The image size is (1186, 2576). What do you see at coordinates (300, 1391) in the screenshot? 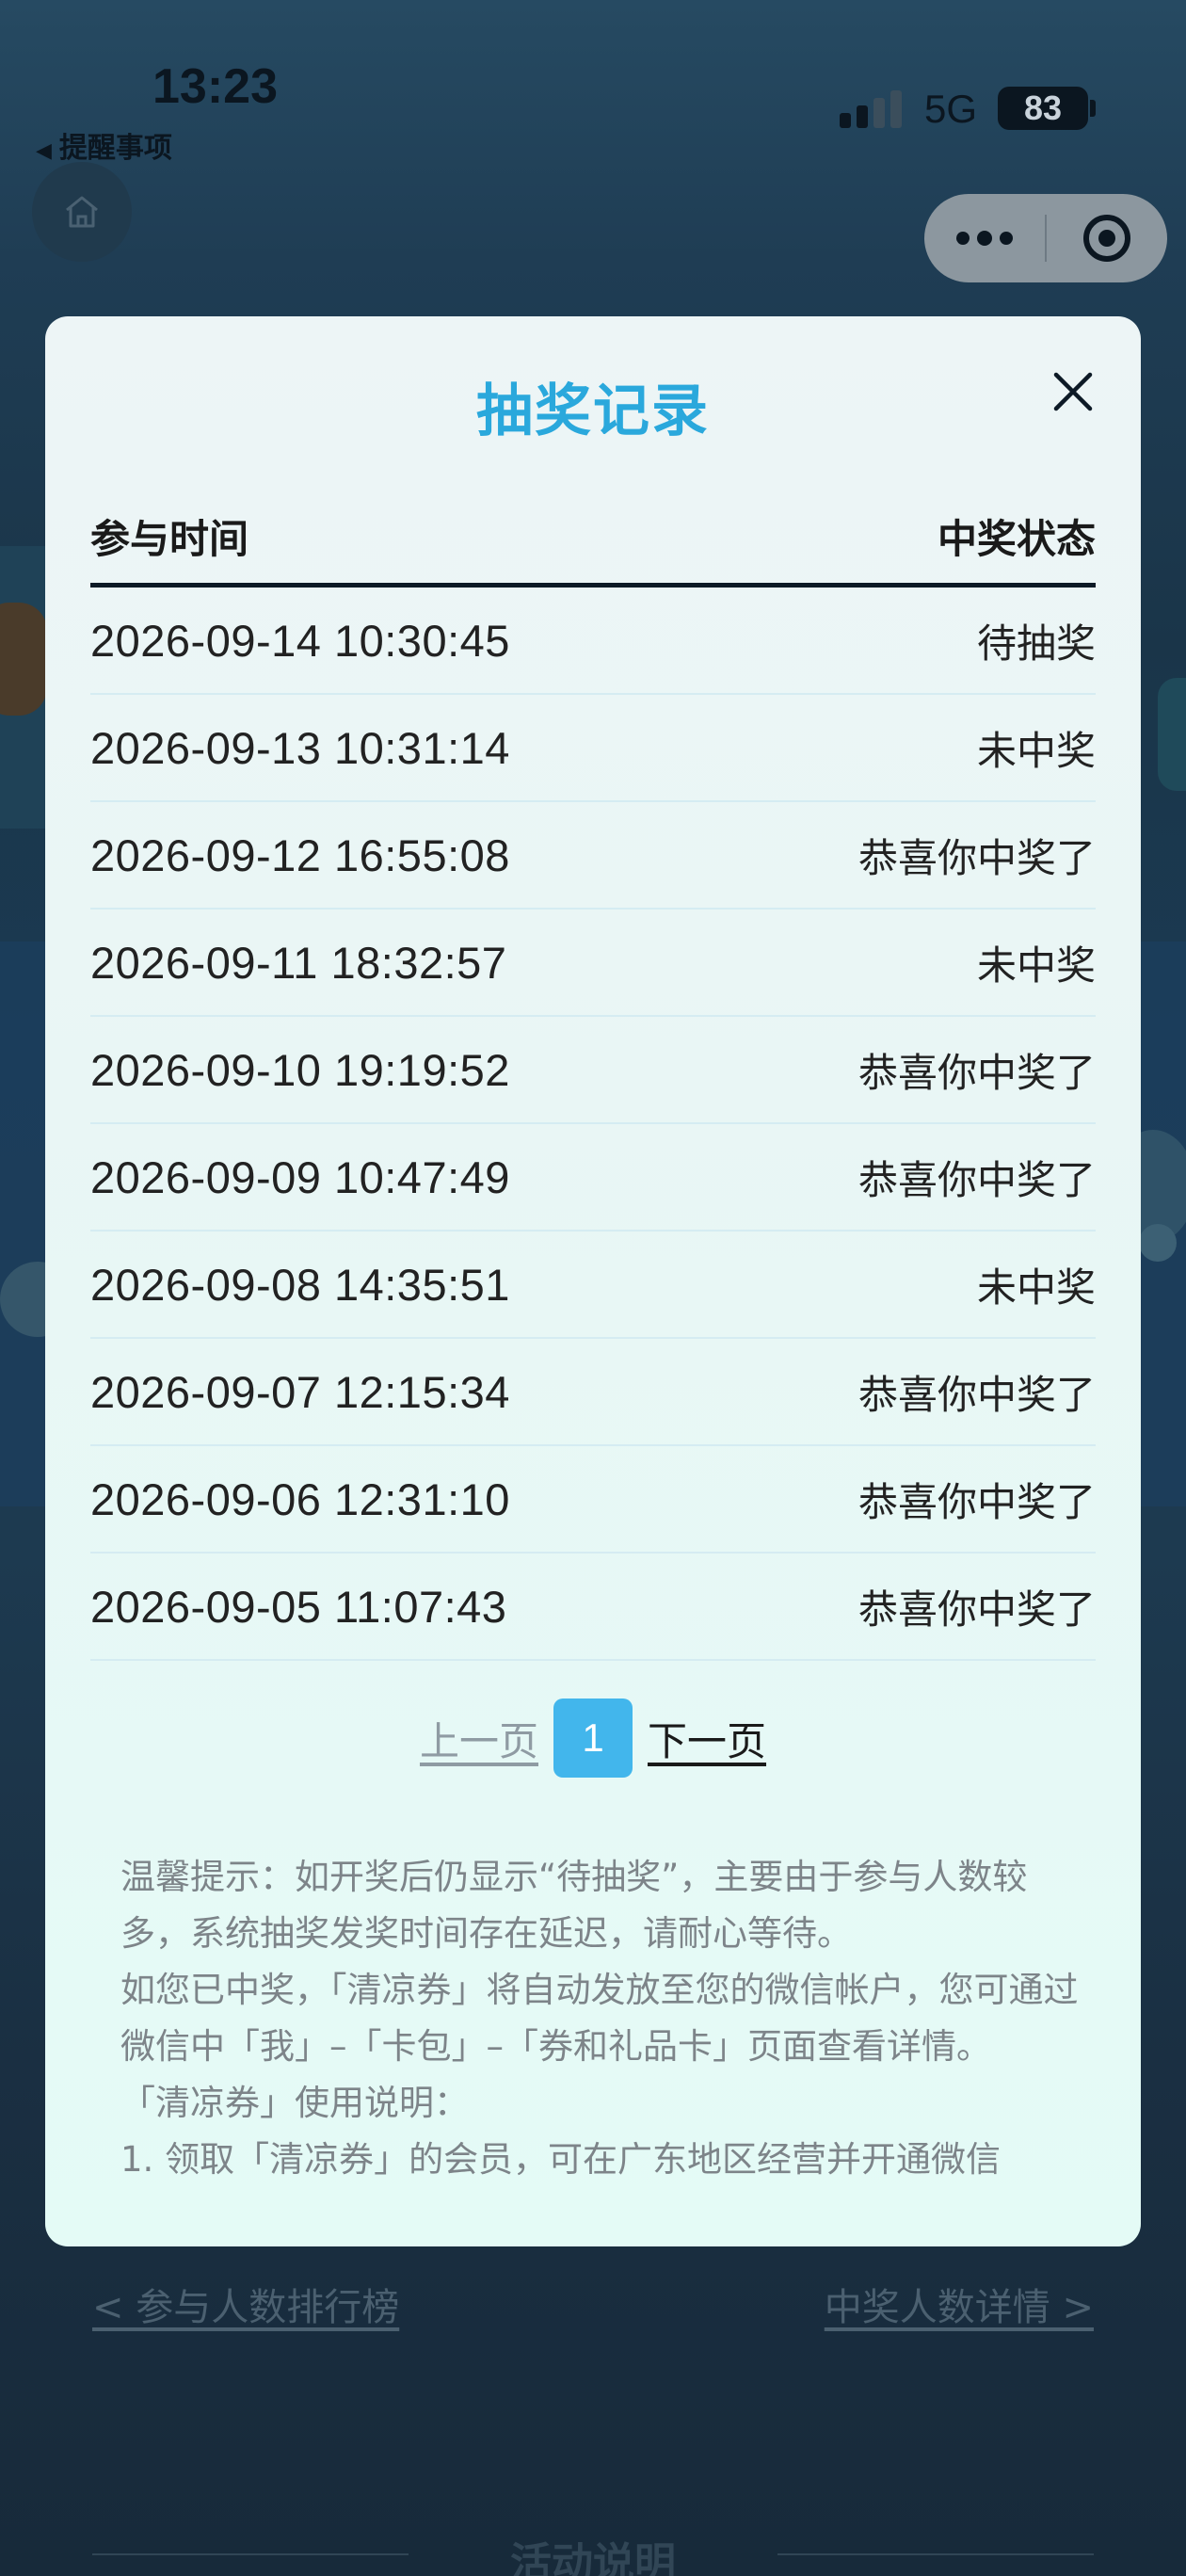
I see `participation-time: 2026-09-07 12:15:34` at bounding box center [300, 1391].